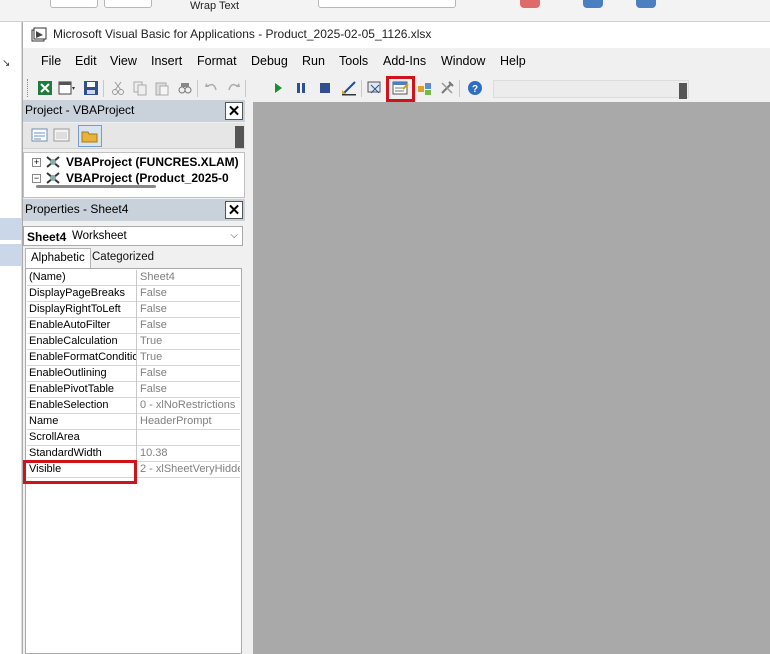 This screenshot has height=654, width=770. What do you see at coordinates (233, 88) in the screenshot?
I see `redo-icon` at bounding box center [233, 88].